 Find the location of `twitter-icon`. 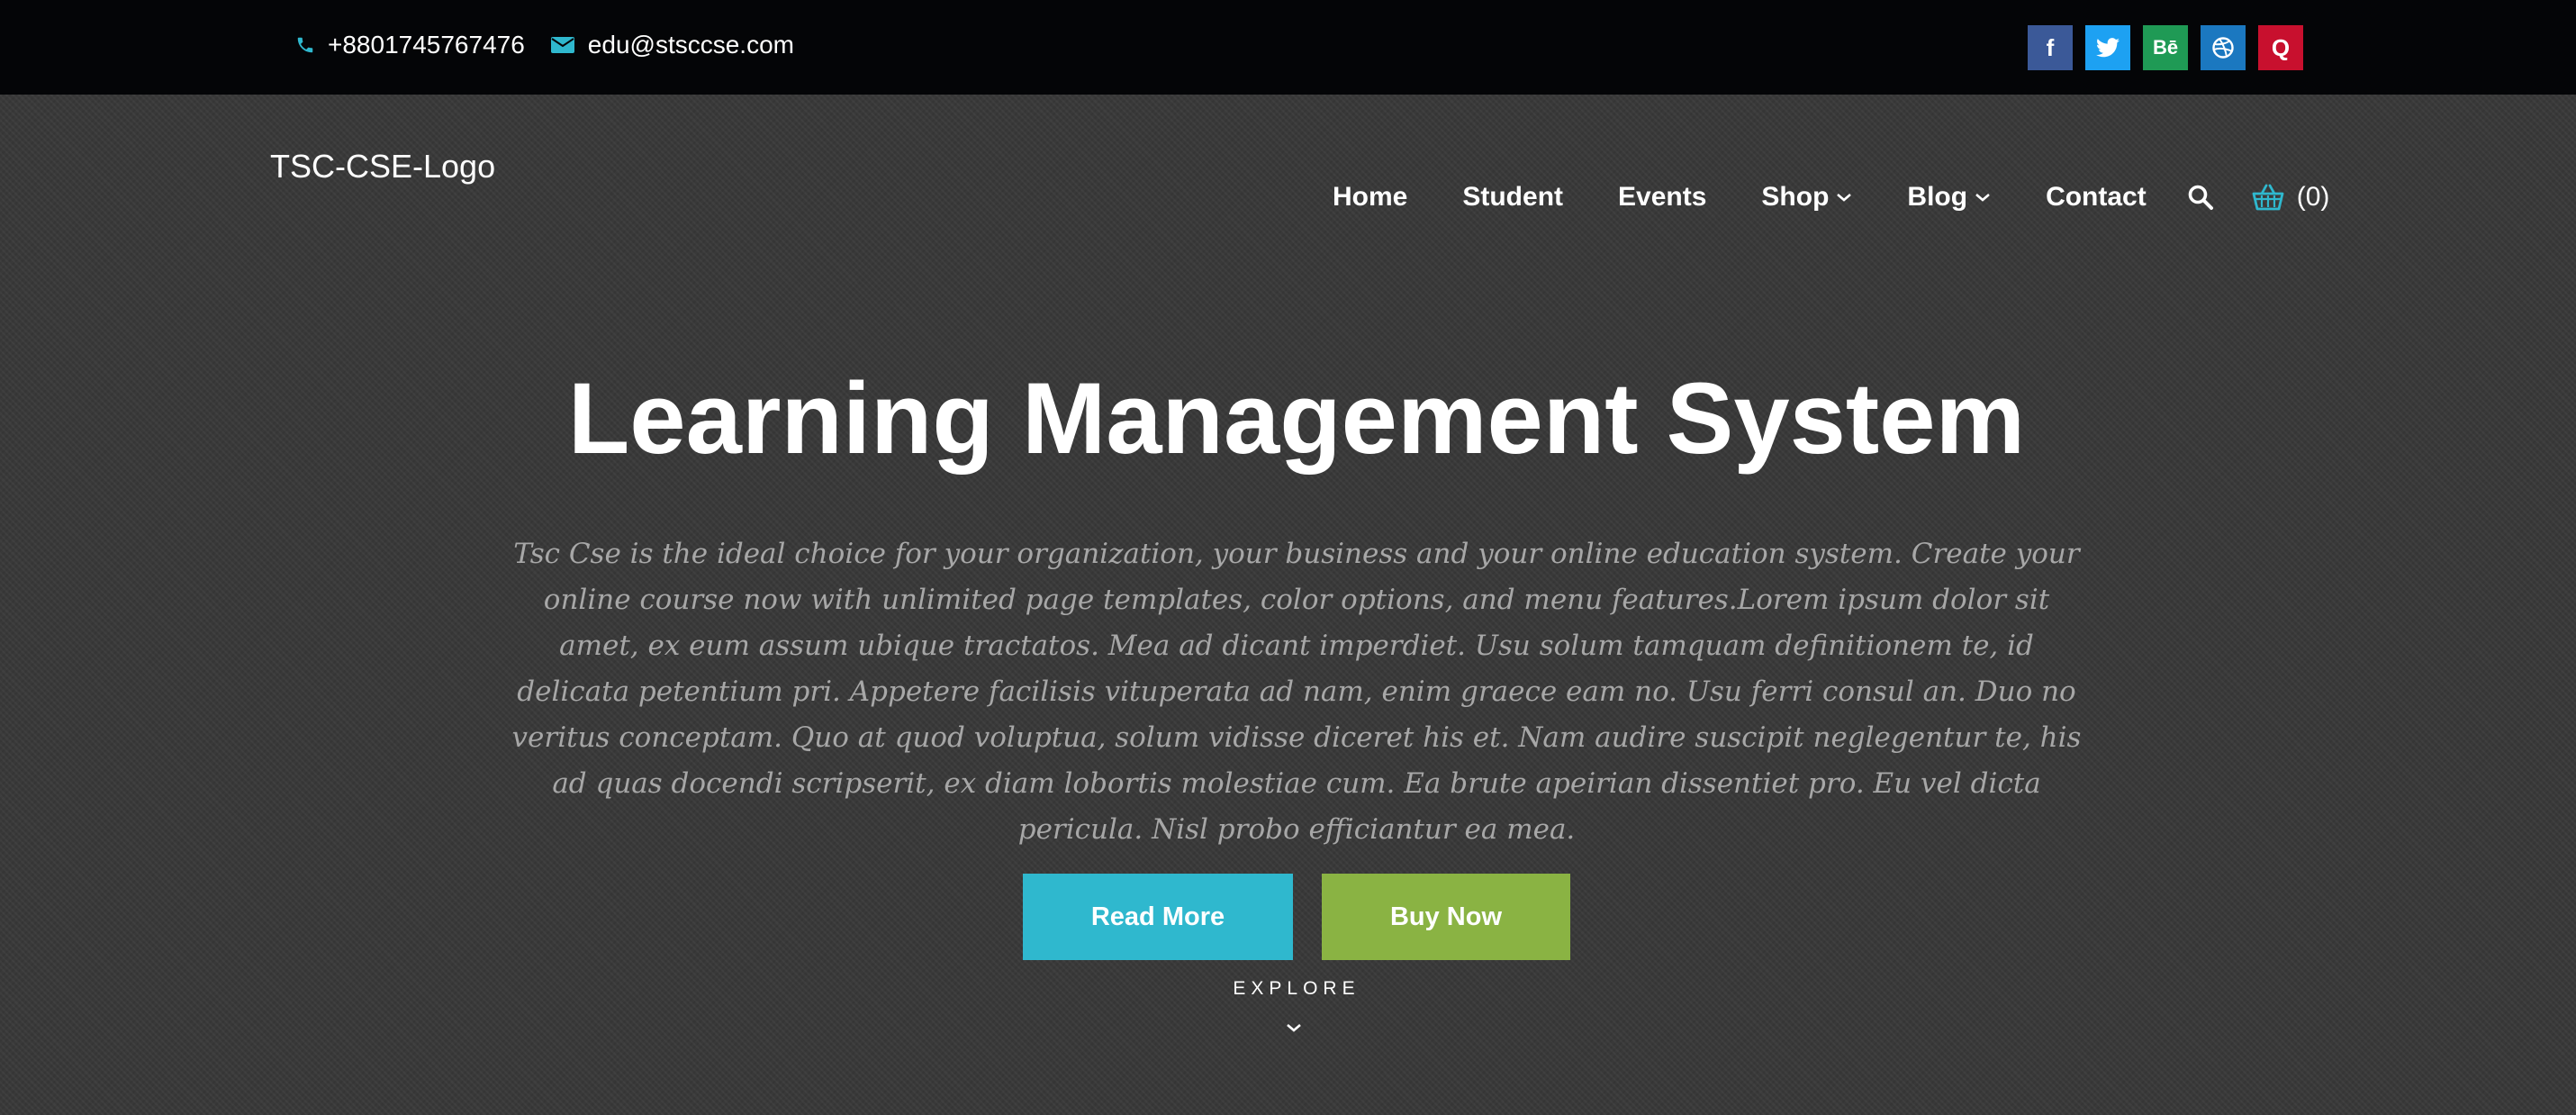

twitter-icon is located at coordinates (2107, 47).